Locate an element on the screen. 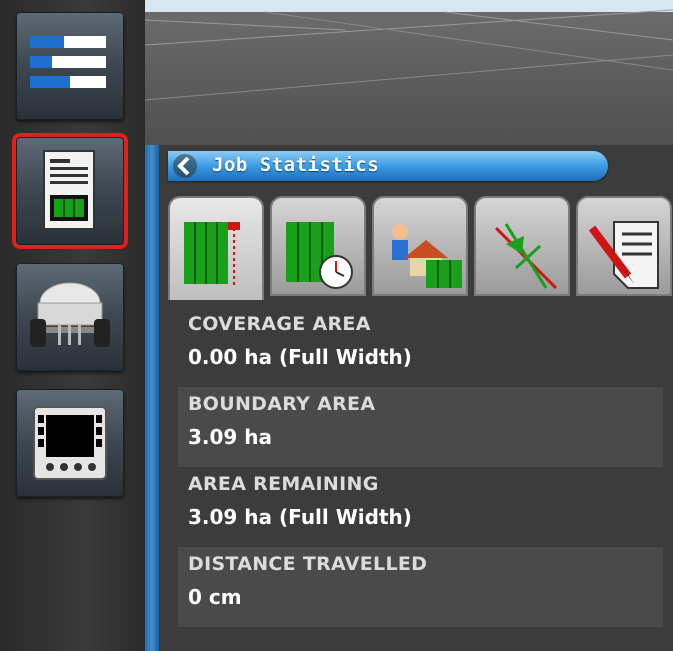  field-time-icon is located at coordinates (319, 255).